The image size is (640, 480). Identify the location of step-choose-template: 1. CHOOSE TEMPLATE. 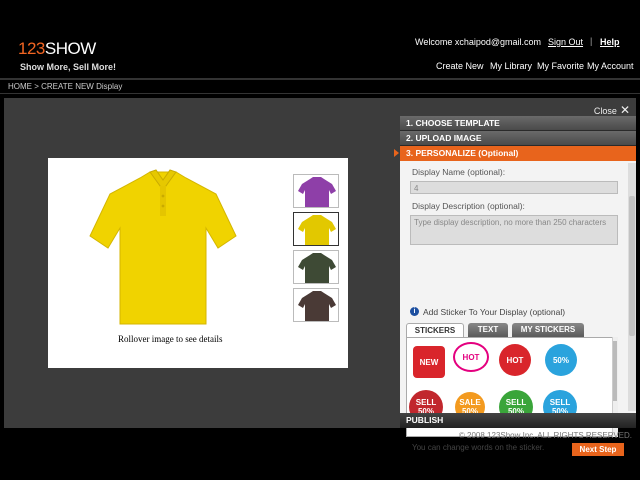
(518, 123).